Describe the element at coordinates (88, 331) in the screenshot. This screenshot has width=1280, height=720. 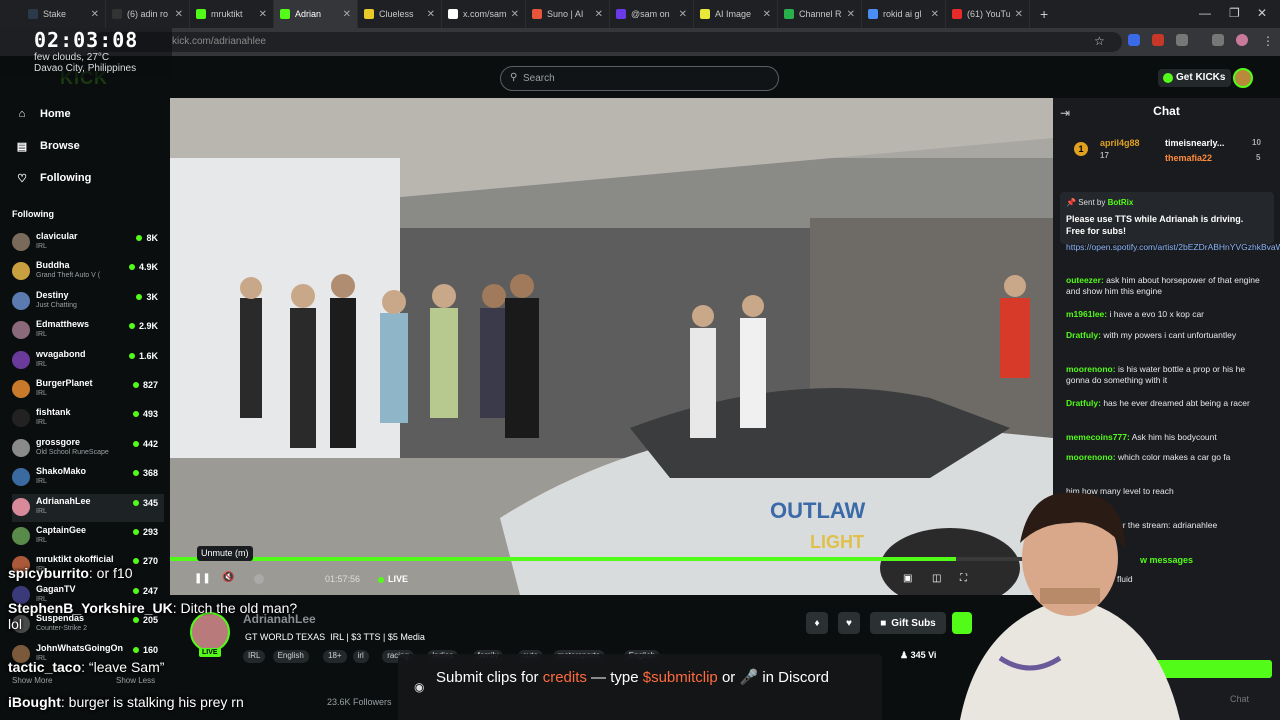
I see `following-channel: Edmatthews IRL 2.9K` at that location.